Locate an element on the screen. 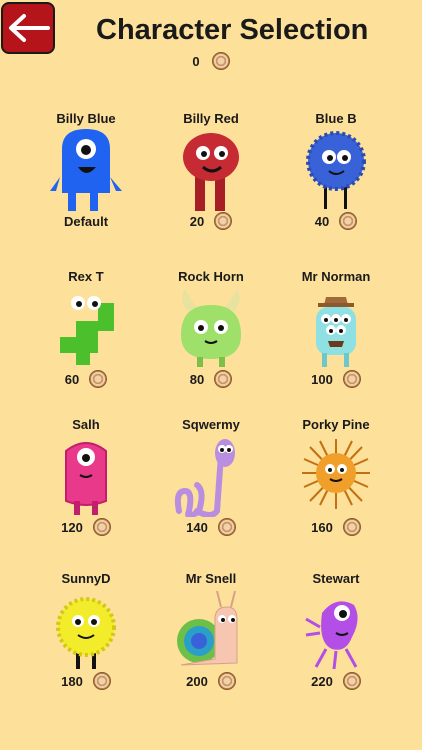  sunnyd-character-image is located at coordinates (86, 633).